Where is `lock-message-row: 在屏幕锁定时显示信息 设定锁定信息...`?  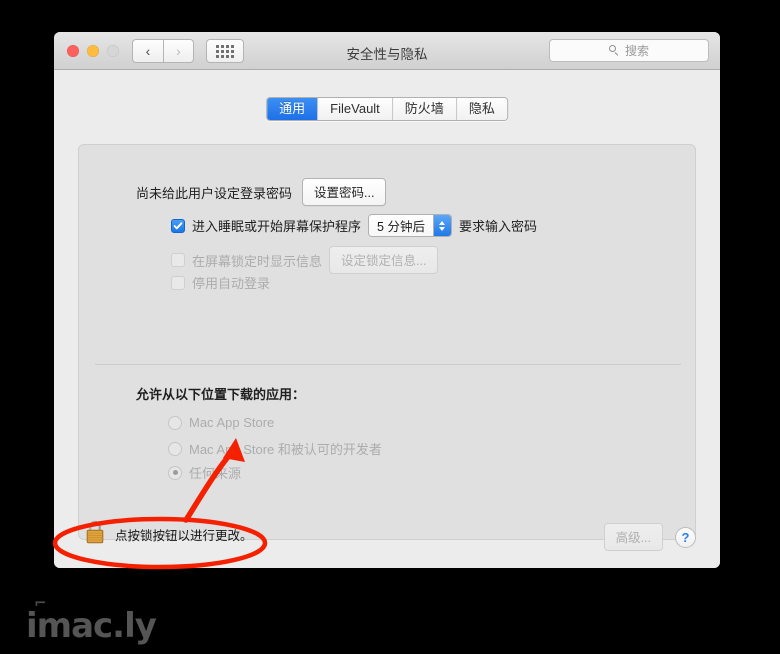 lock-message-row: 在屏幕锁定时显示信息 设定锁定信息... is located at coordinates (305, 260).